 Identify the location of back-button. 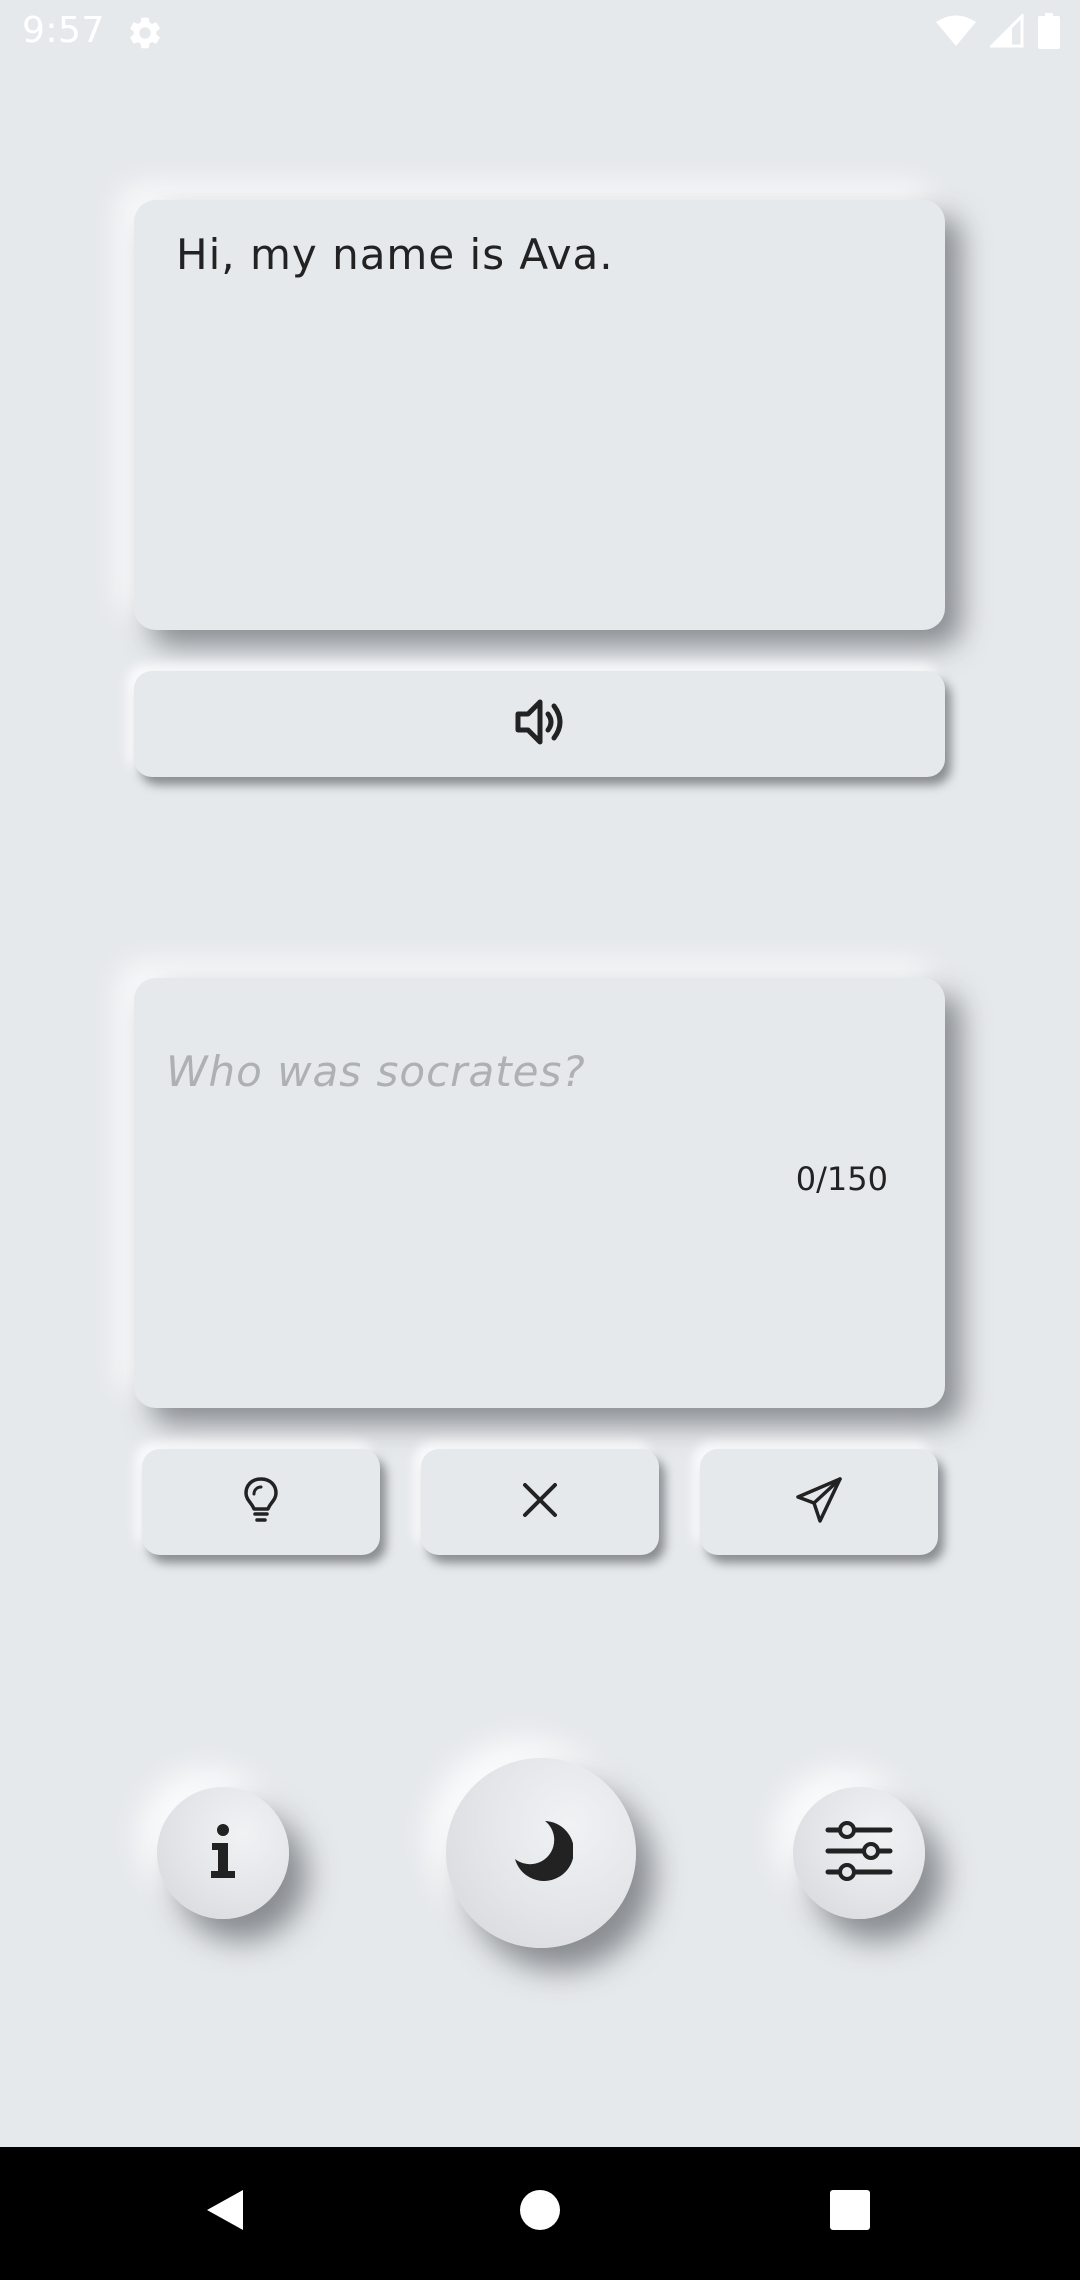
(225, 2212).